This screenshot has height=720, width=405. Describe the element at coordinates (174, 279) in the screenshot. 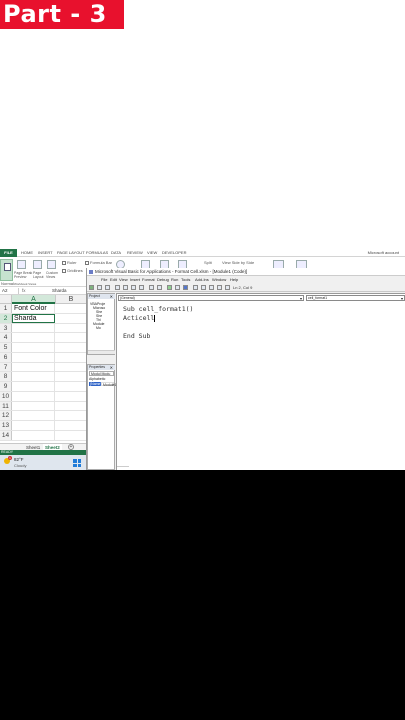

I see `menu-run: Run` at that location.